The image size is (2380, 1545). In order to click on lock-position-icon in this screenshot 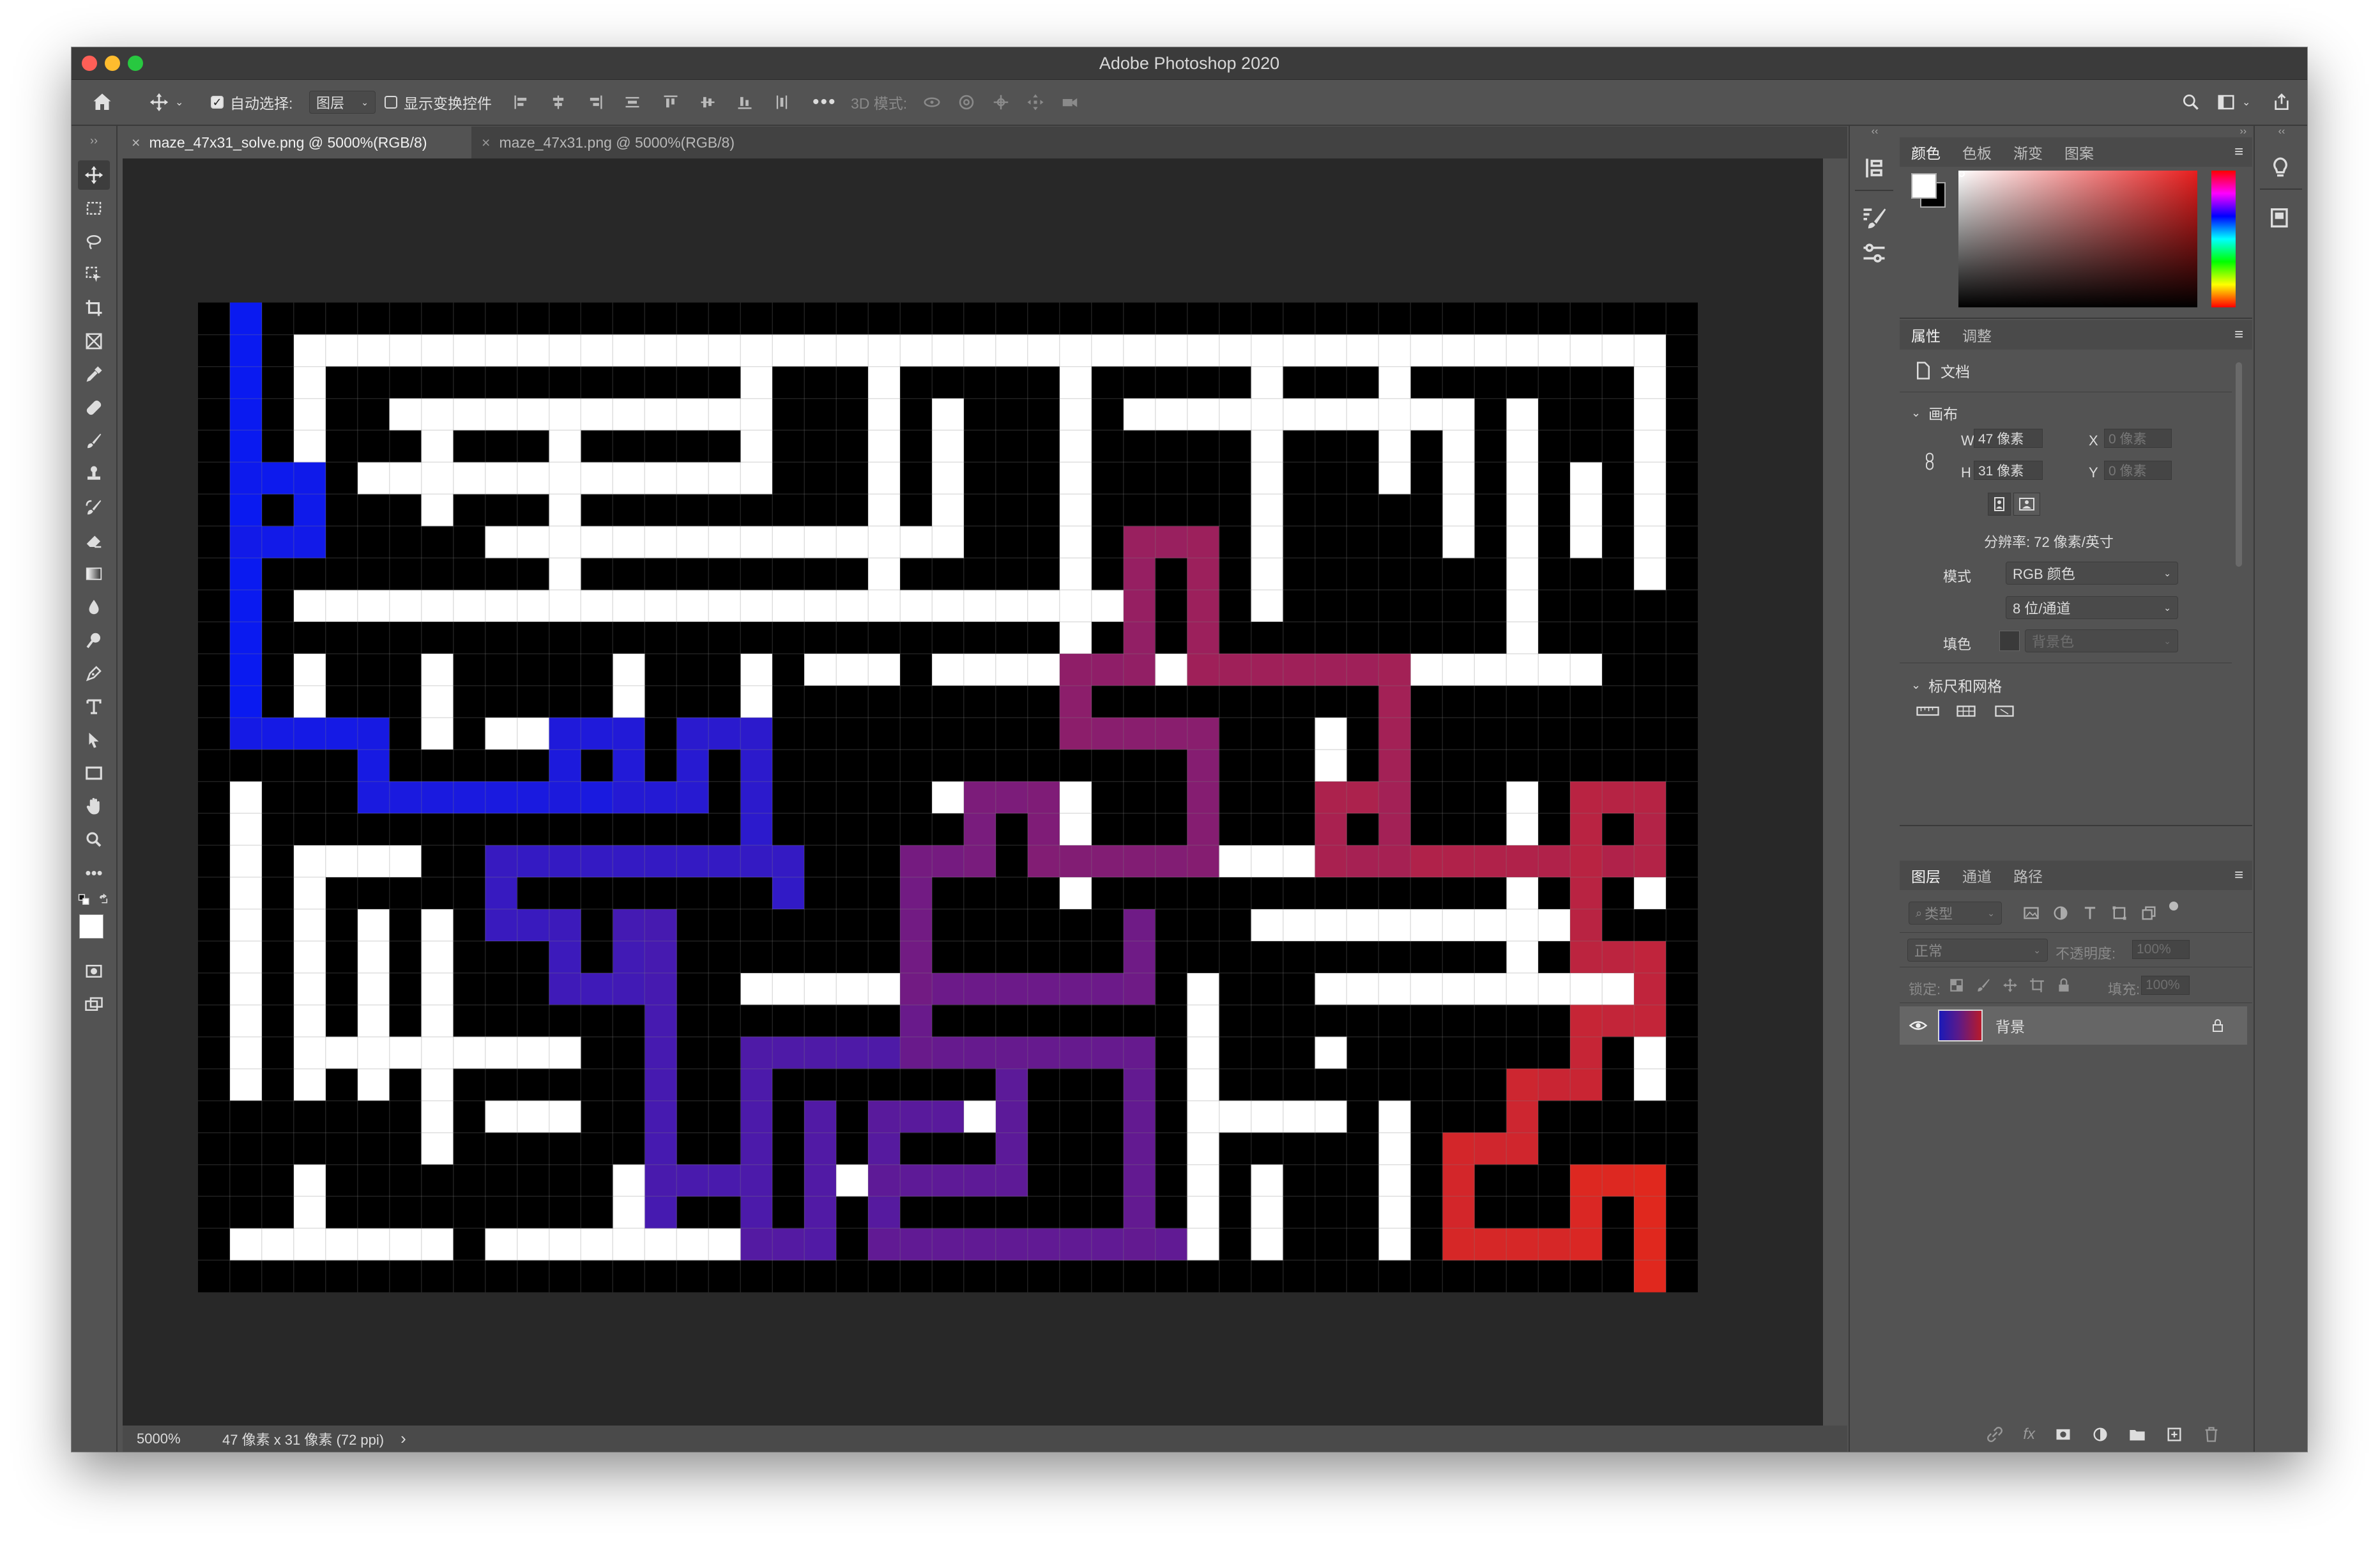, I will do `click(2010, 985)`.